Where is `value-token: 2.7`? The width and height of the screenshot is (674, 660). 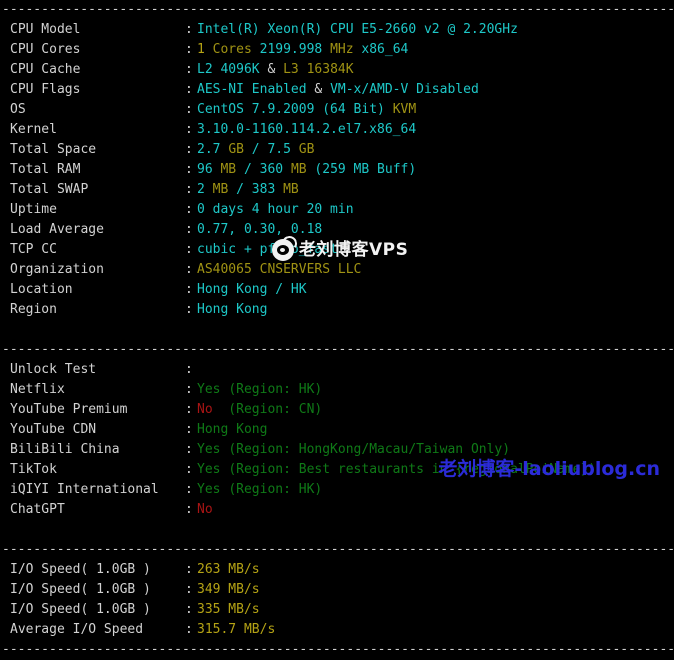 value-token: 2.7 is located at coordinates (213, 149).